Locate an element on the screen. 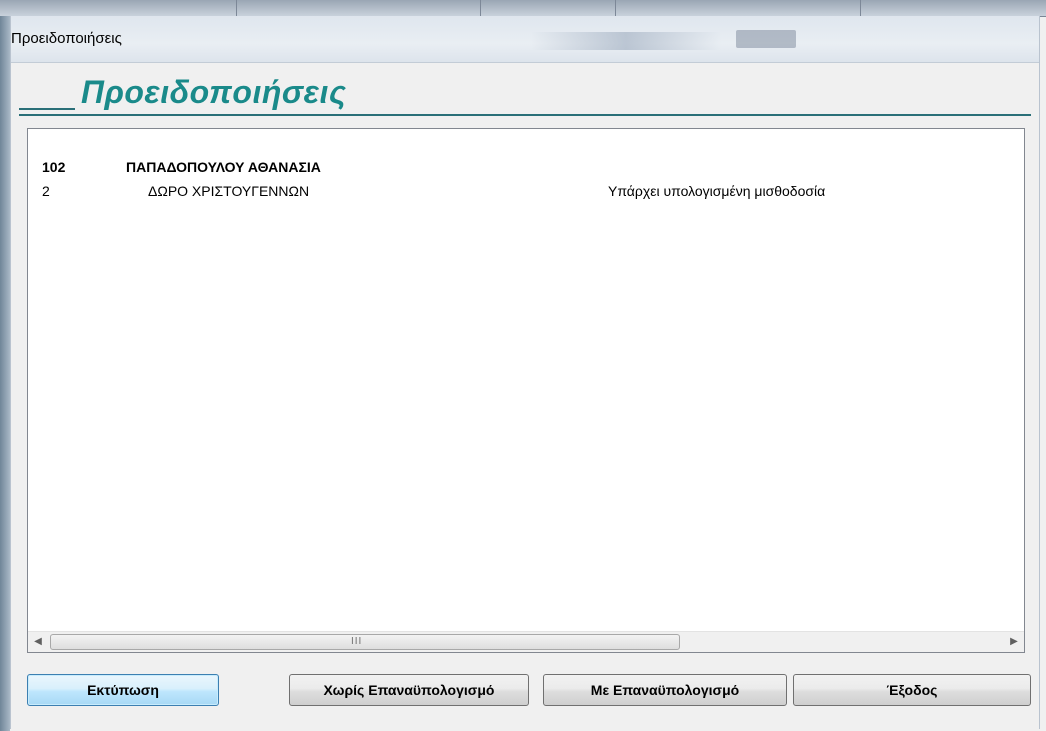 The height and width of the screenshot is (731, 1046). window-title: Προειδοποιήσεις is located at coordinates (66, 38).